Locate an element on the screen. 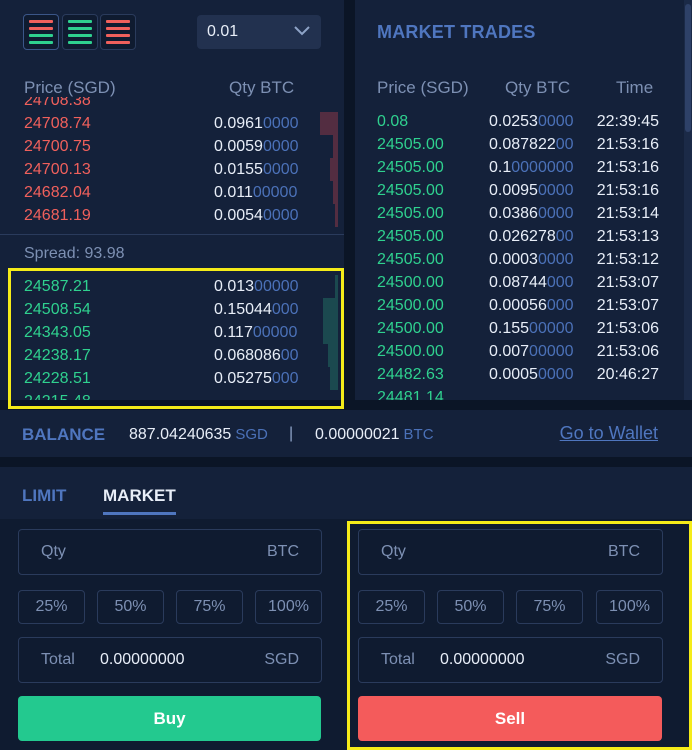  bid-row: 24343.05 0.11700000 is located at coordinates (172, 332).